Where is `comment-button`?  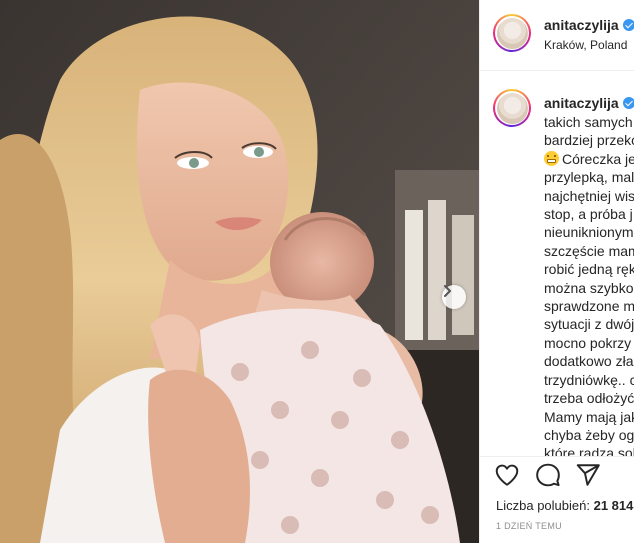 comment-button is located at coordinates (548, 475).